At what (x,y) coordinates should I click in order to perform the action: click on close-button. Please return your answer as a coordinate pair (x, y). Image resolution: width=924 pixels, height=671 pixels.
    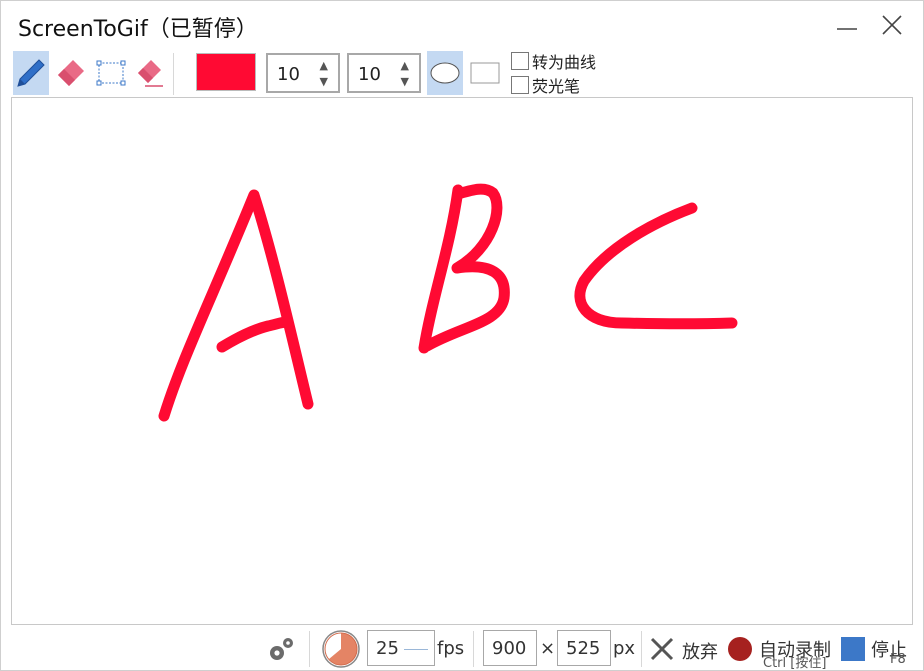
    Looking at the image, I should click on (892, 25).